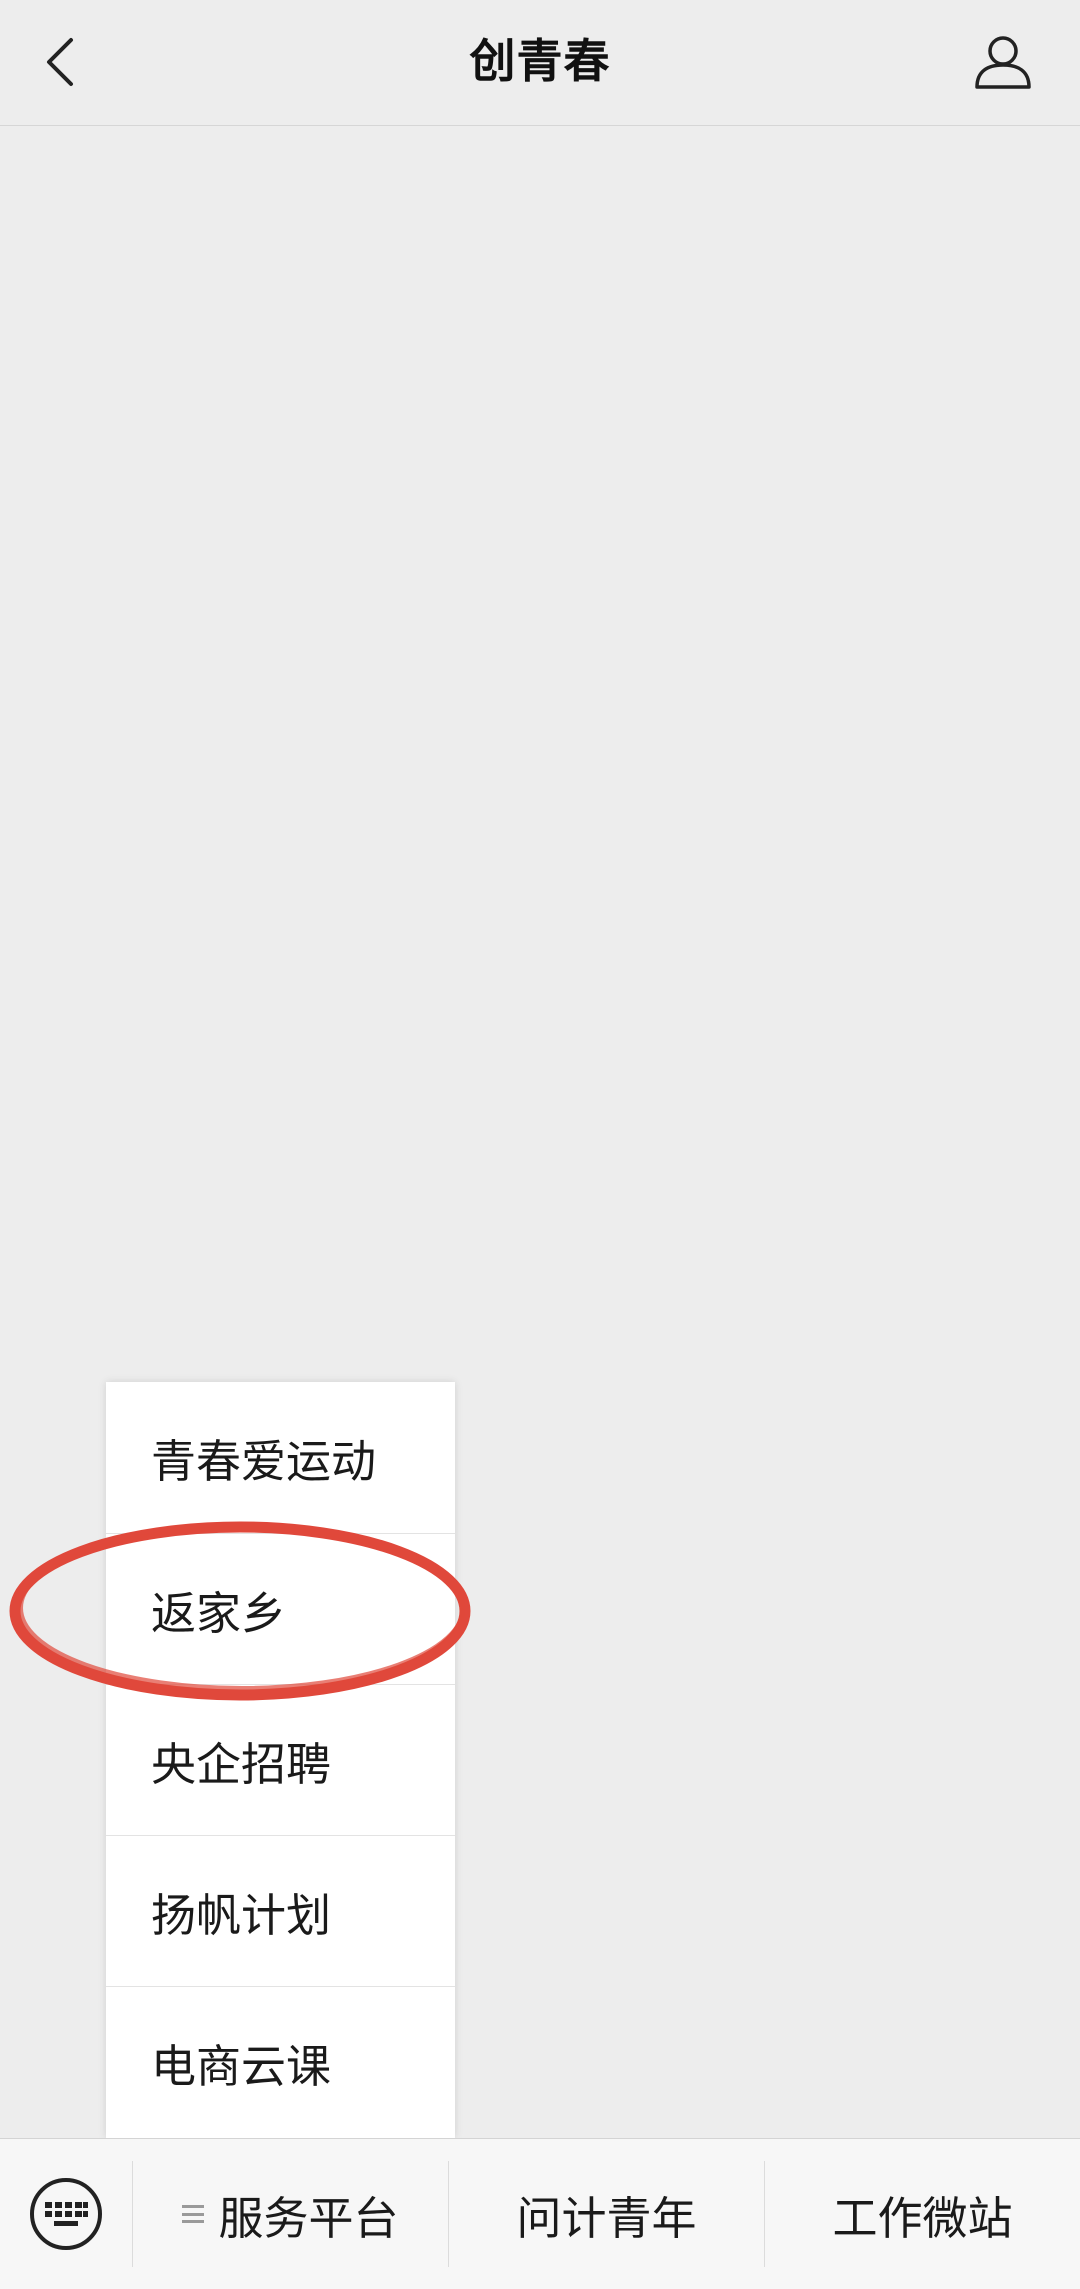 This screenshot has height=2289, width=1080. I want to click on page-title: 创青春, so click(540, 61).